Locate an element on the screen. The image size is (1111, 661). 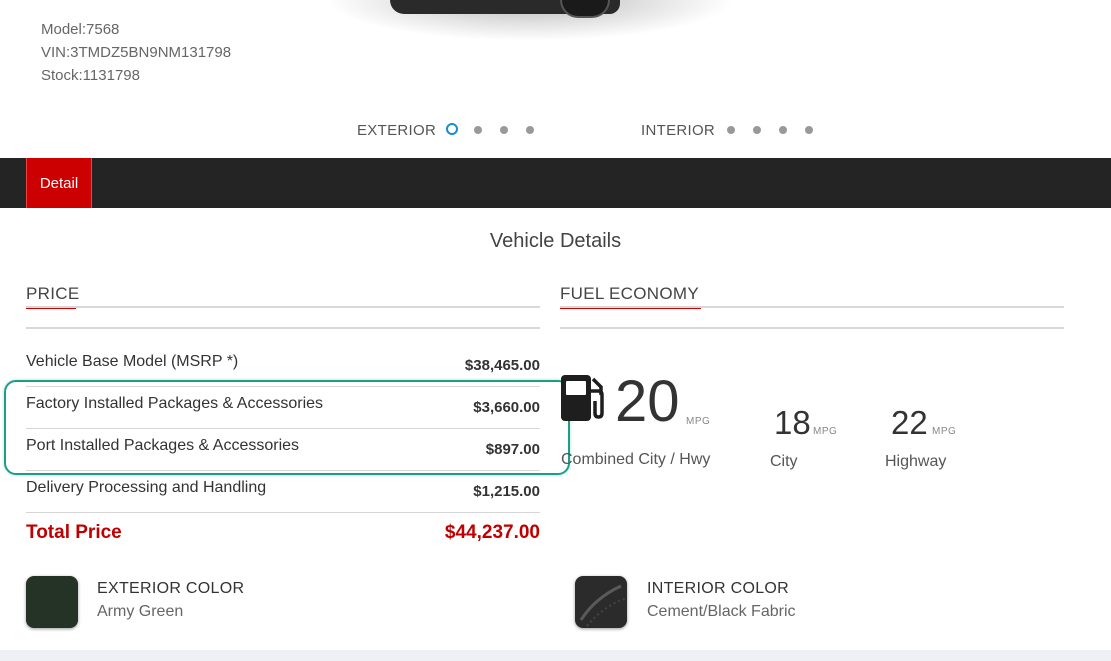
highway-mpg-unit: MPG is located at coordinates (944, 431).